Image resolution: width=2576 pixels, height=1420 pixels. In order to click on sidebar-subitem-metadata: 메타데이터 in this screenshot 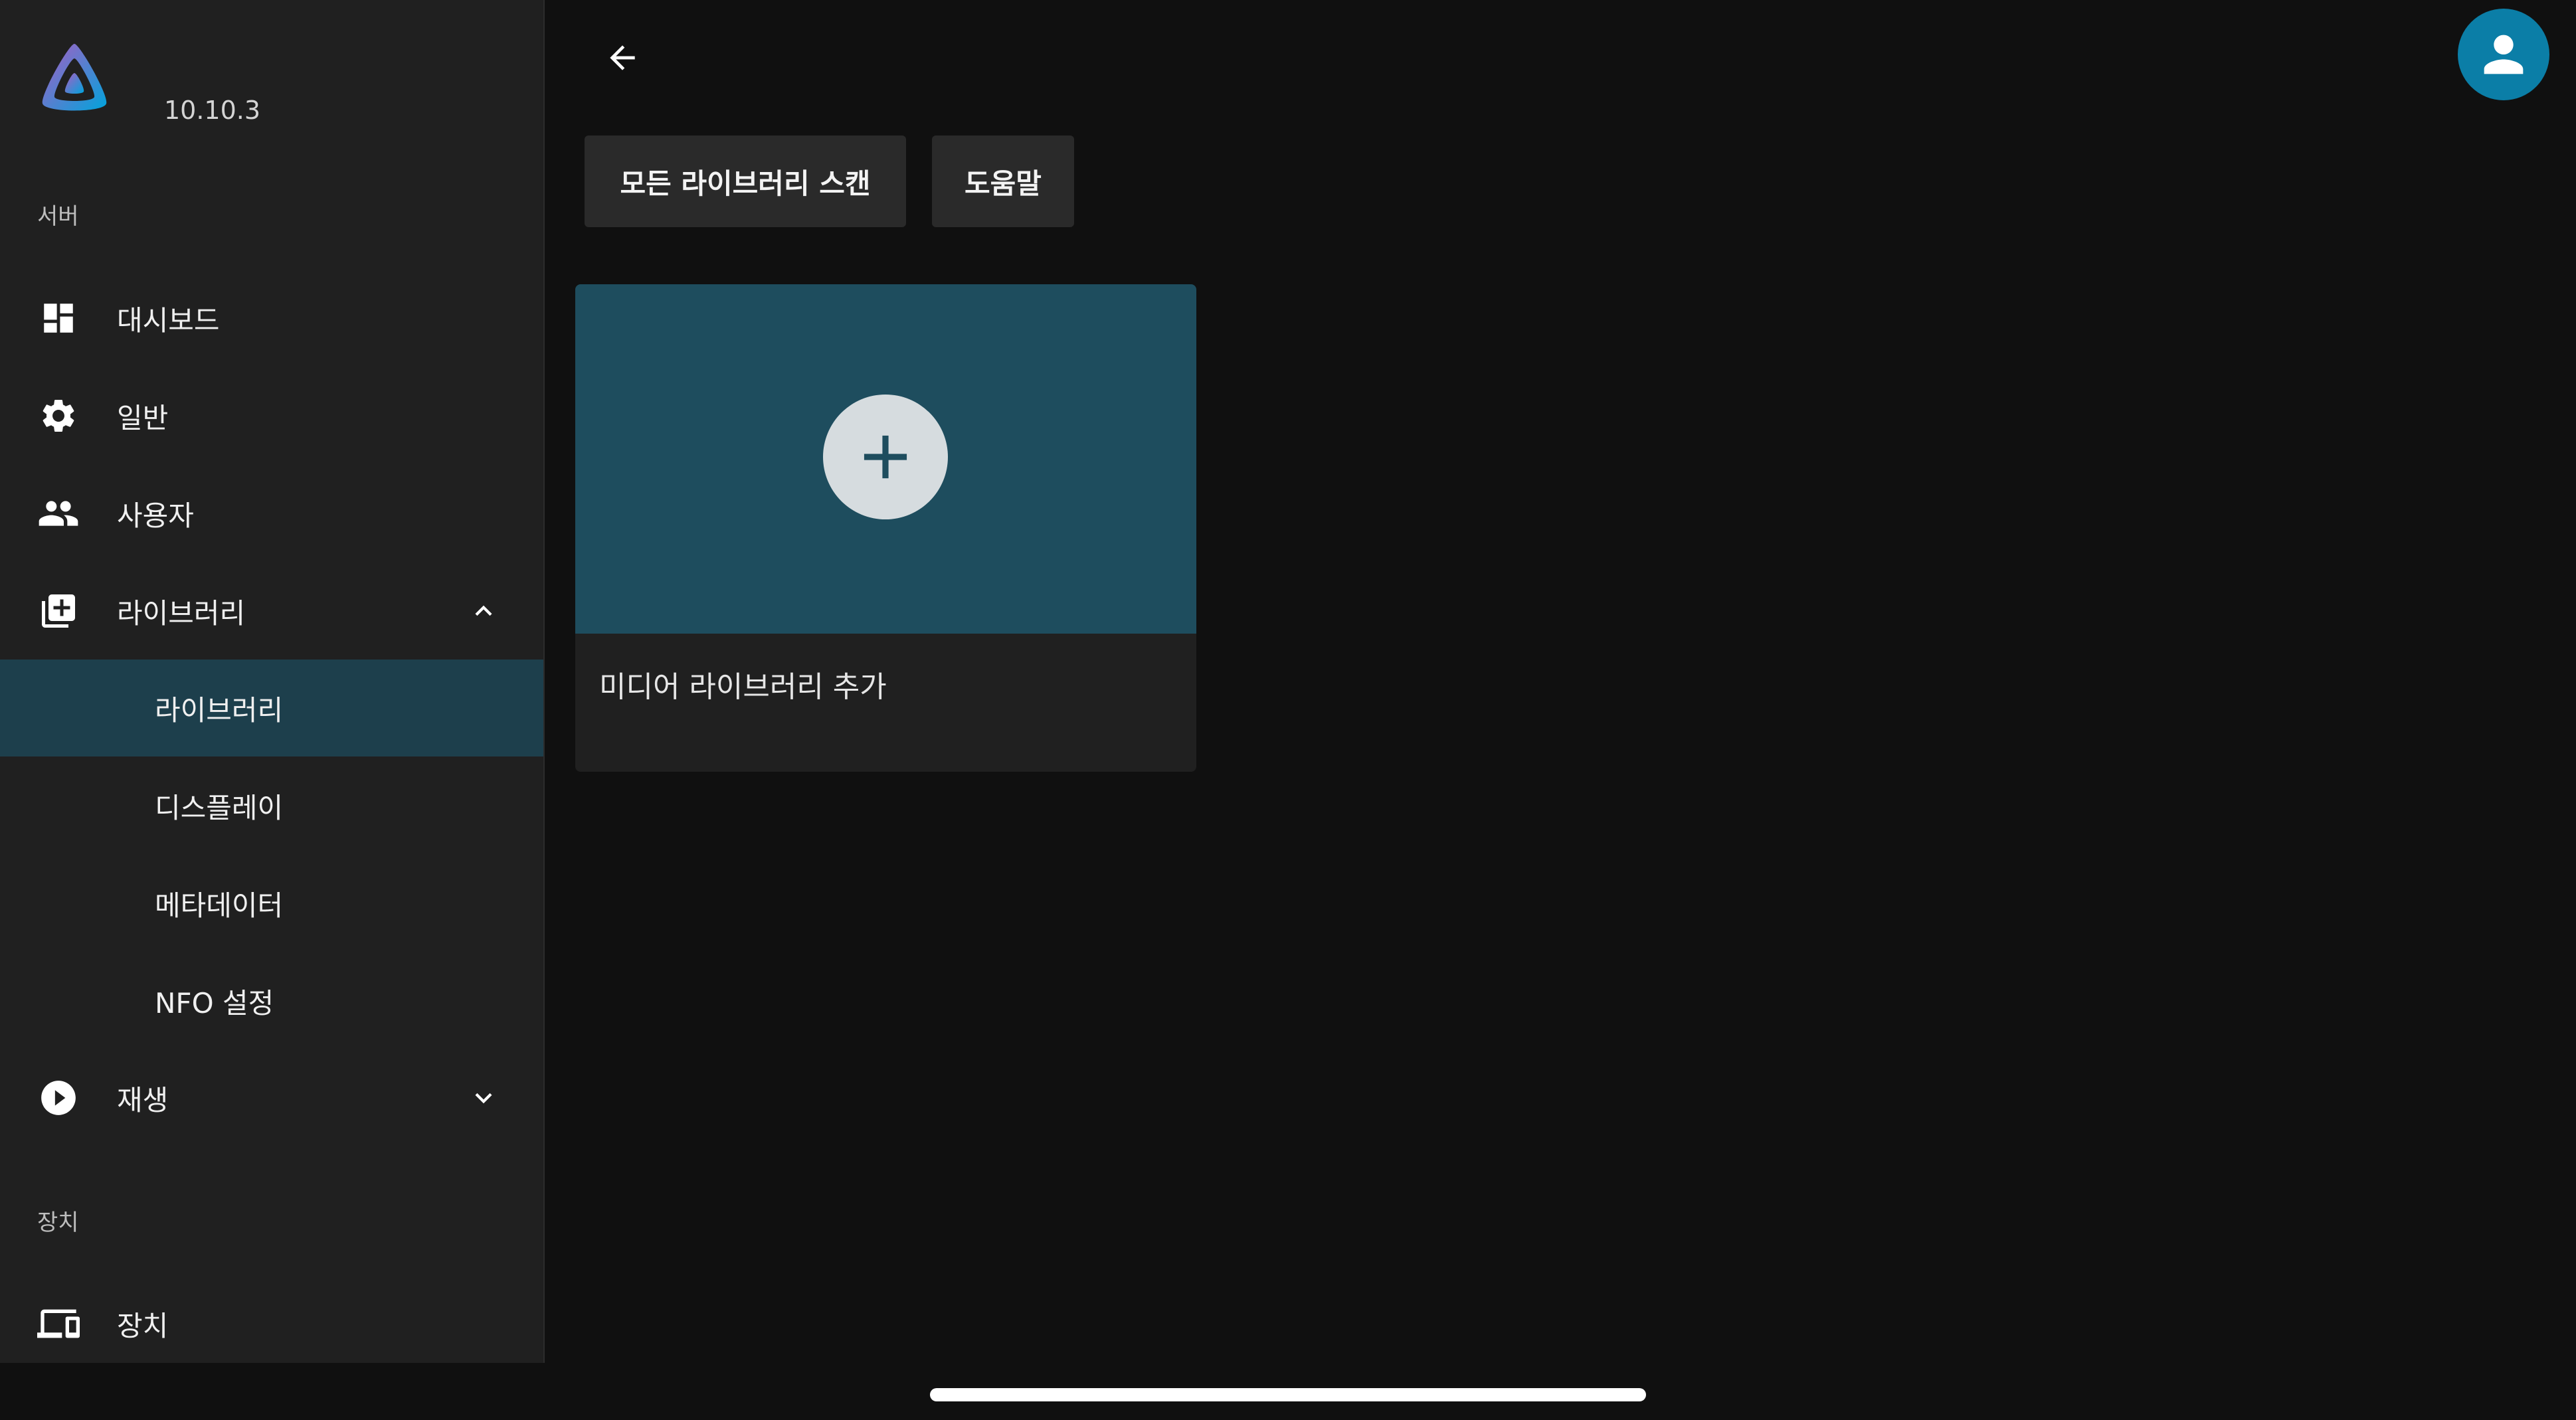, I will do `click(271, 903)`.